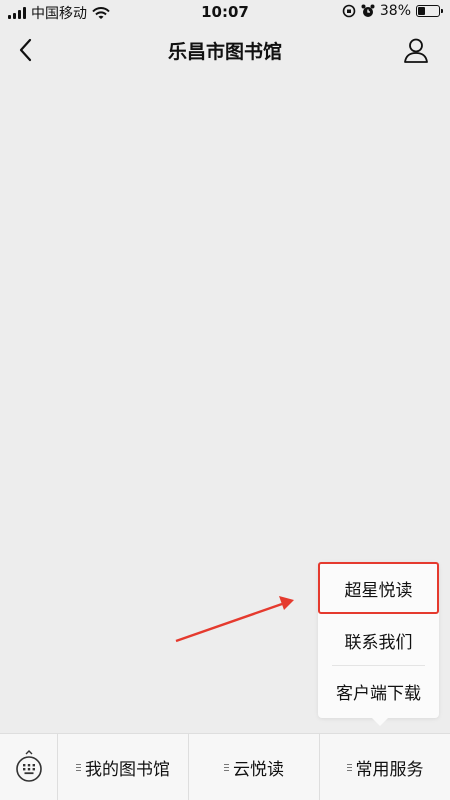 This screenshot has height=800, width=450. I want to click on tab-my-library: 我的图书馆, so click(123, 767).